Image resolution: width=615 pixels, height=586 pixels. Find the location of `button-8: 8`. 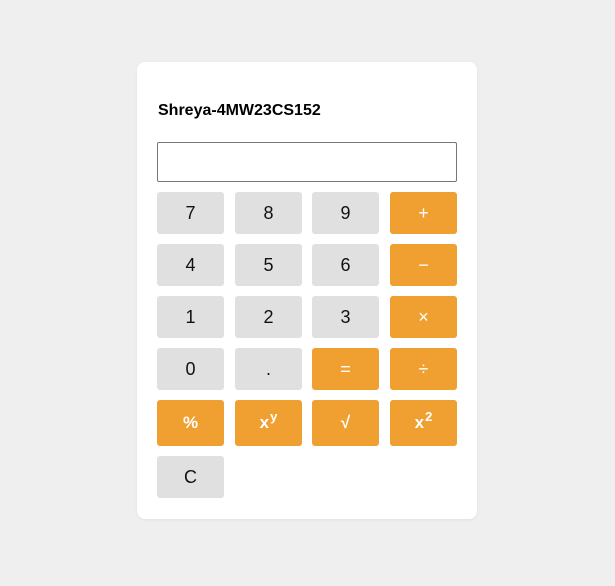

button-8: 8 is located at coordinates (268, 213).